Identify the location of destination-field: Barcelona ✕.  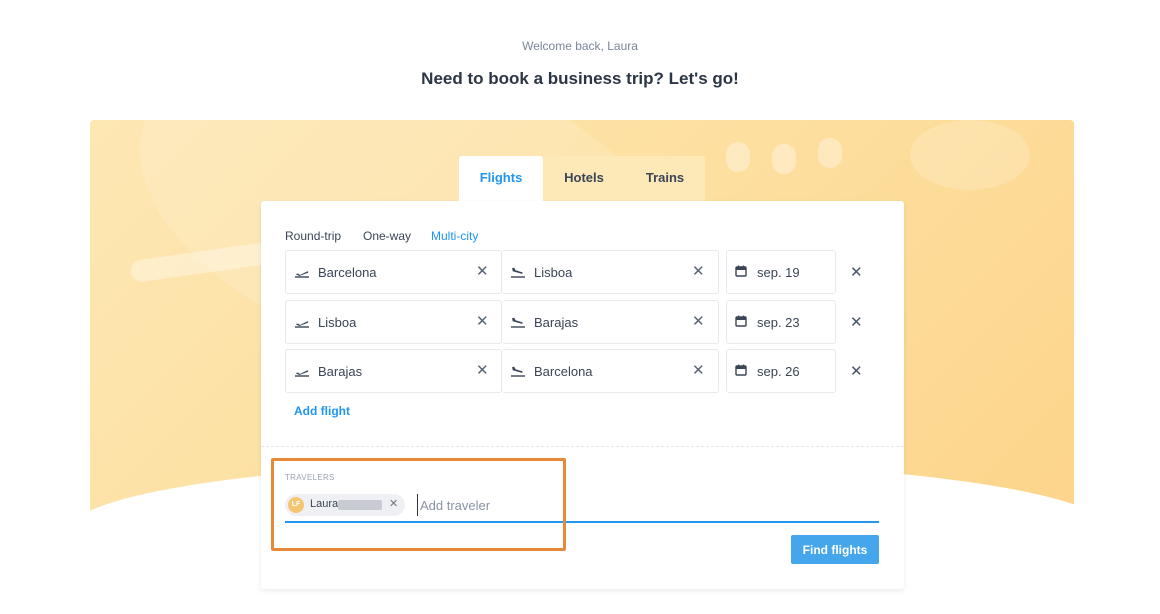
(610, 371).